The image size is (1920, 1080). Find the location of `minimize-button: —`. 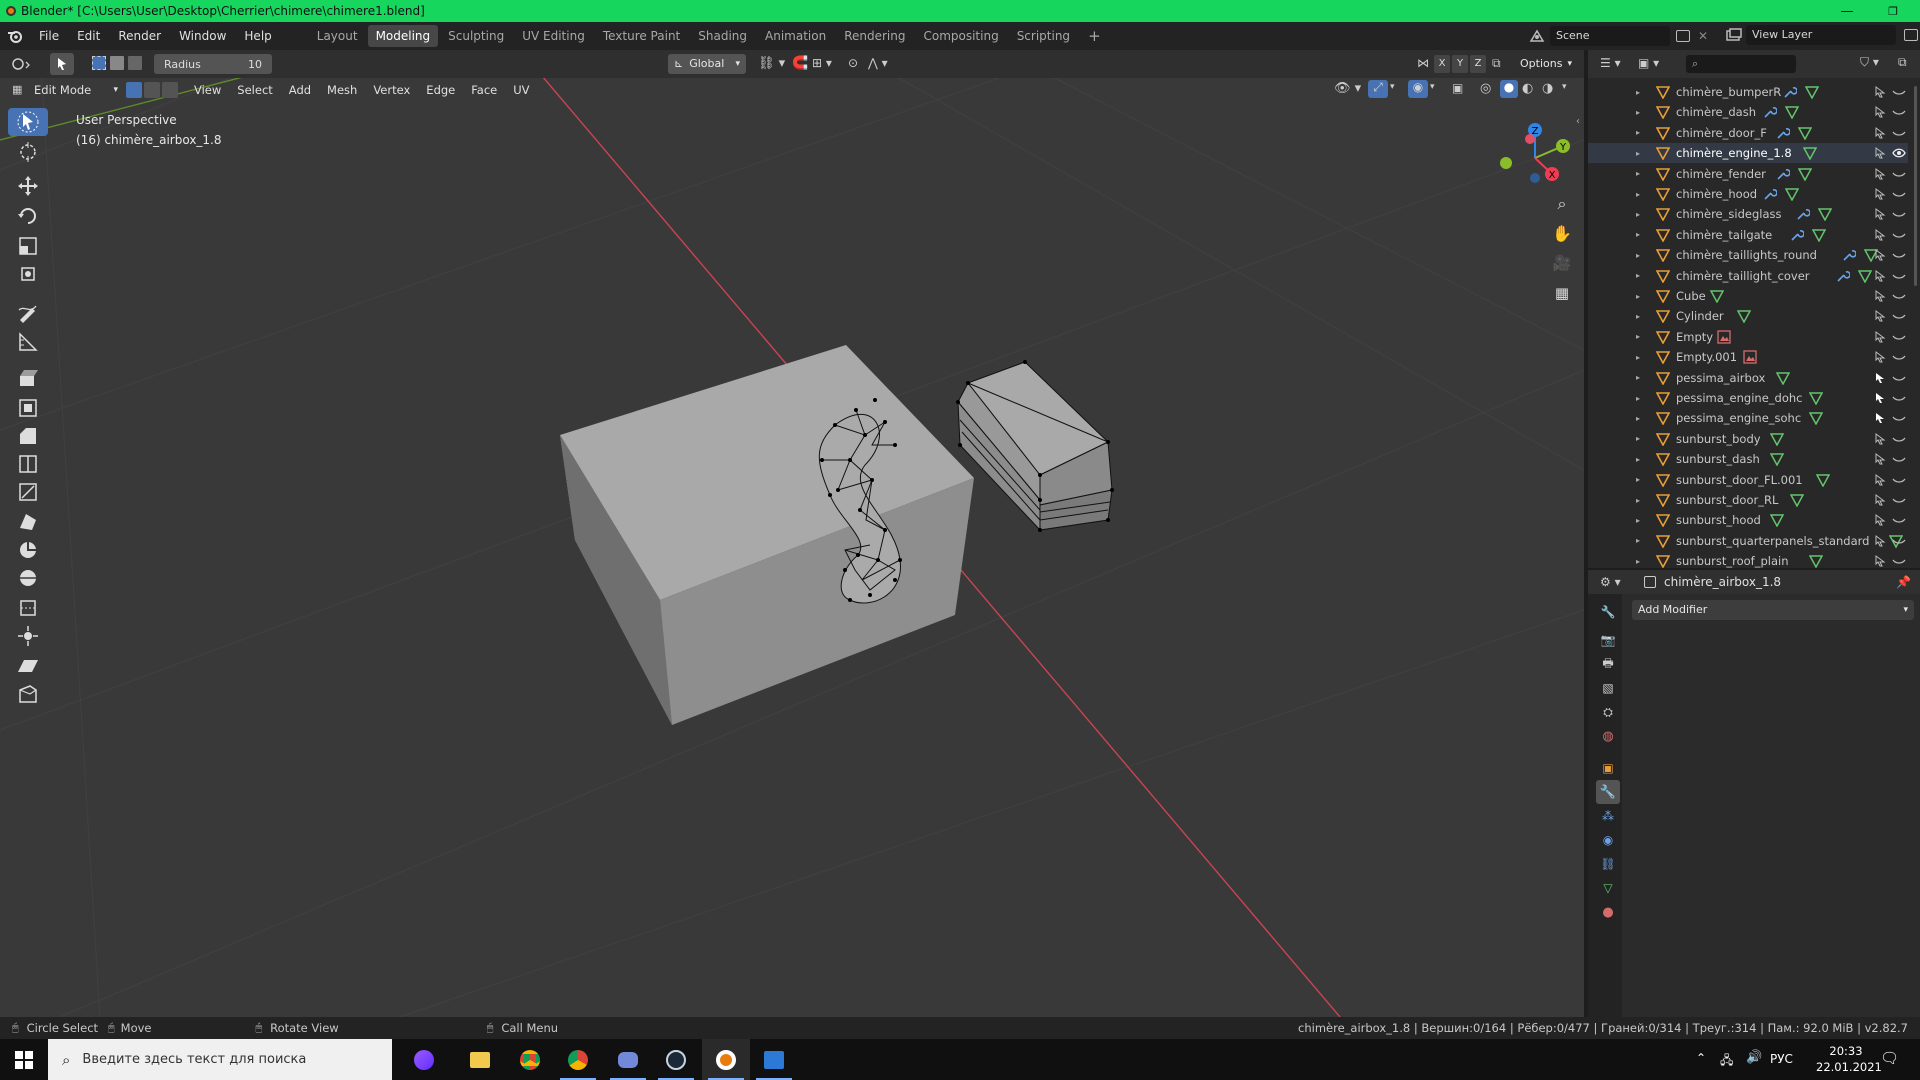

minimize-button: — is located at coordinates (1847, 11).